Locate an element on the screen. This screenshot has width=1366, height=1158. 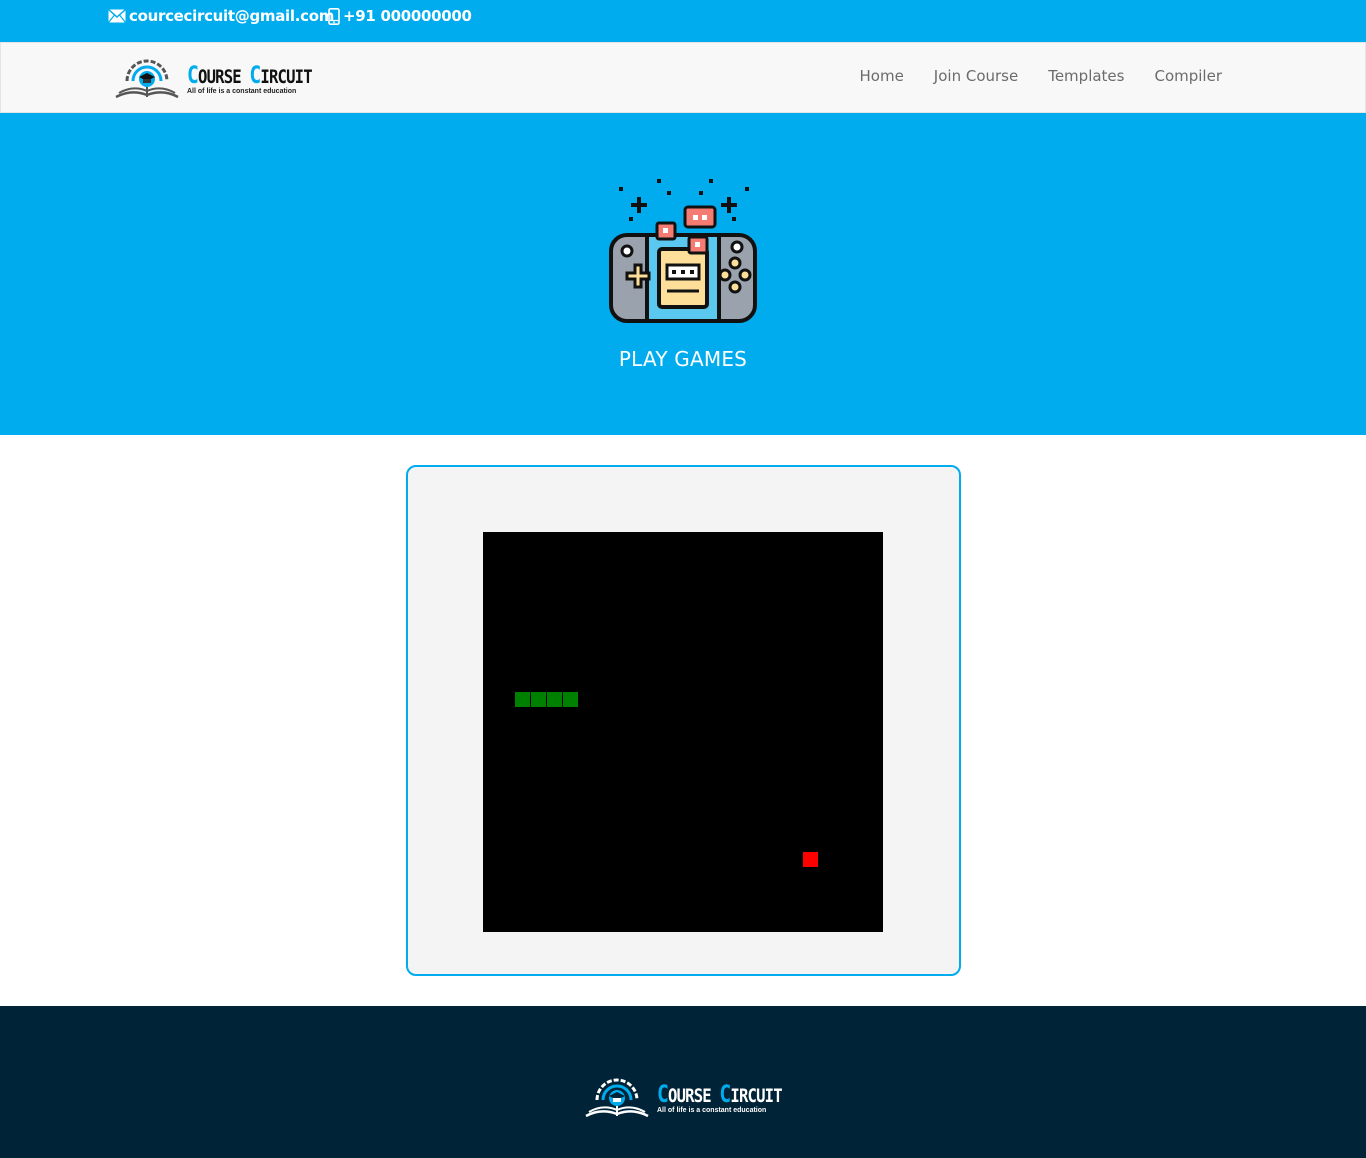
contact-email: courcecircuit@gmail.com is located at coordinates (221, 16).